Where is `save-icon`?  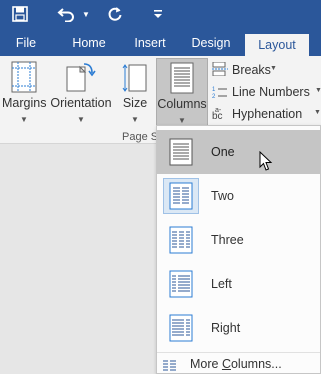 save-icon is located at coordinates (20, 14).